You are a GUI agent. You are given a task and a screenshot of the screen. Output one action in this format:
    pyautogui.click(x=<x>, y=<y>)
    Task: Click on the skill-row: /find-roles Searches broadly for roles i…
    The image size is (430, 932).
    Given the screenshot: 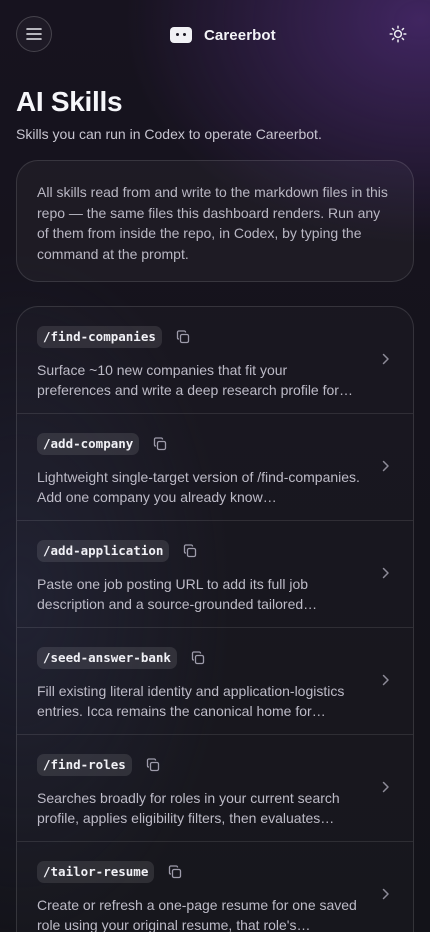 What is the action you would take?
    pyautogui.click(x=215, y=788)
    